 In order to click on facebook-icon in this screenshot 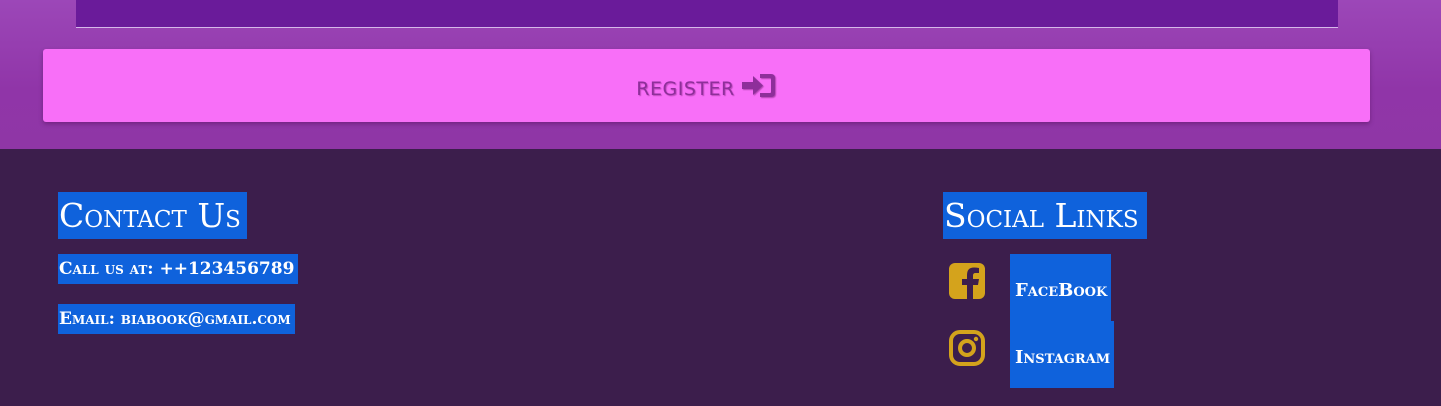, I will do `click(967, 281)`.